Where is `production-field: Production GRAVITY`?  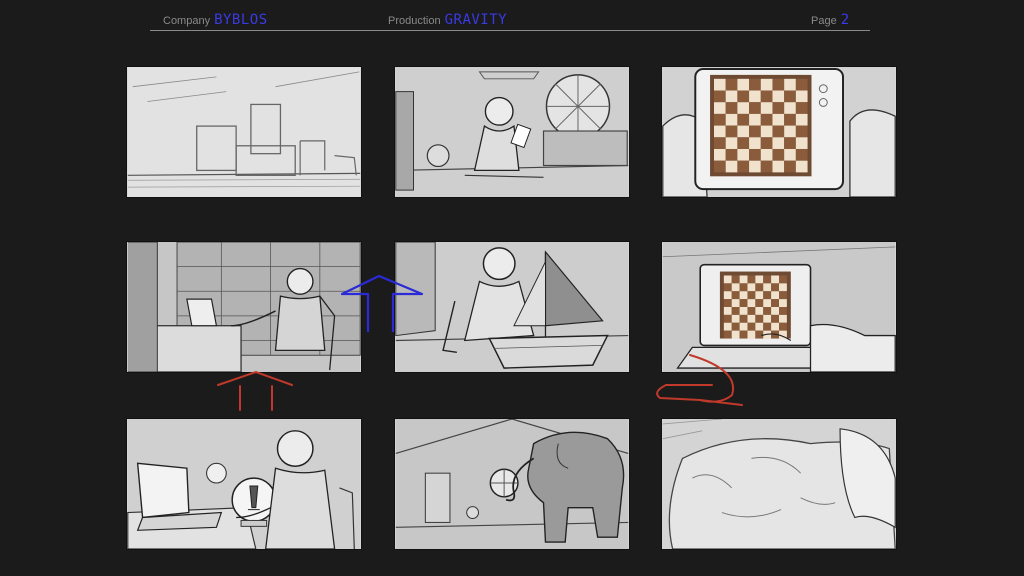
production-field: Production GRAVITY is located at coordinates (447, 20).